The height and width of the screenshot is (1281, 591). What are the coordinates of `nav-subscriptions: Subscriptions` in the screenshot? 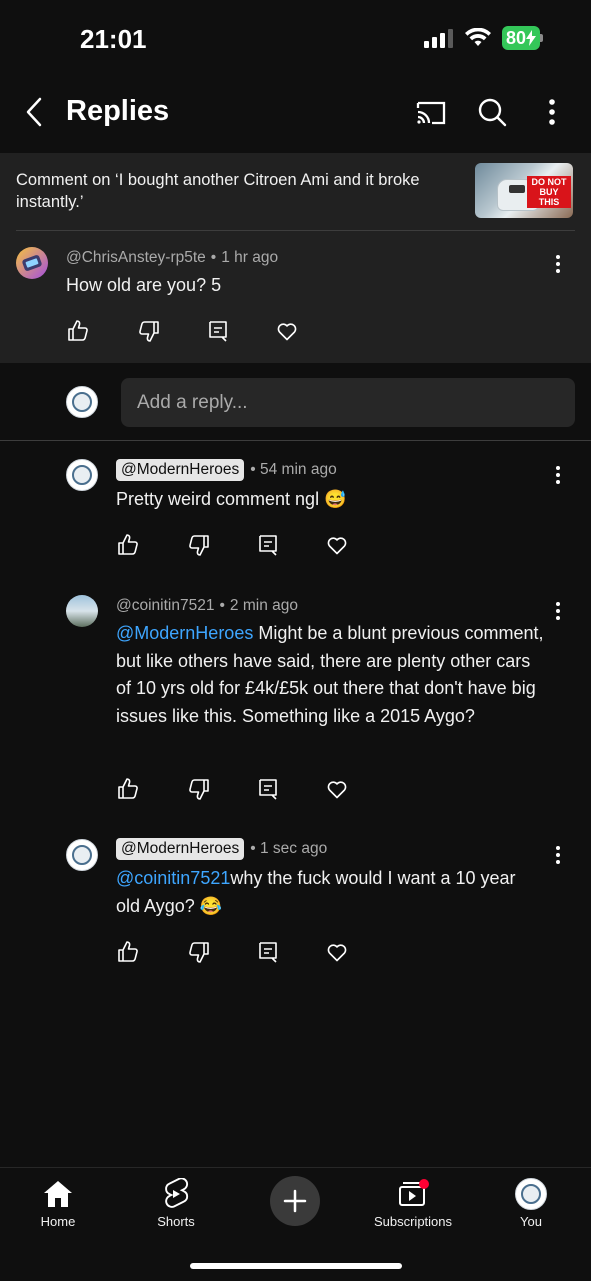 It's located at (413, 1203).